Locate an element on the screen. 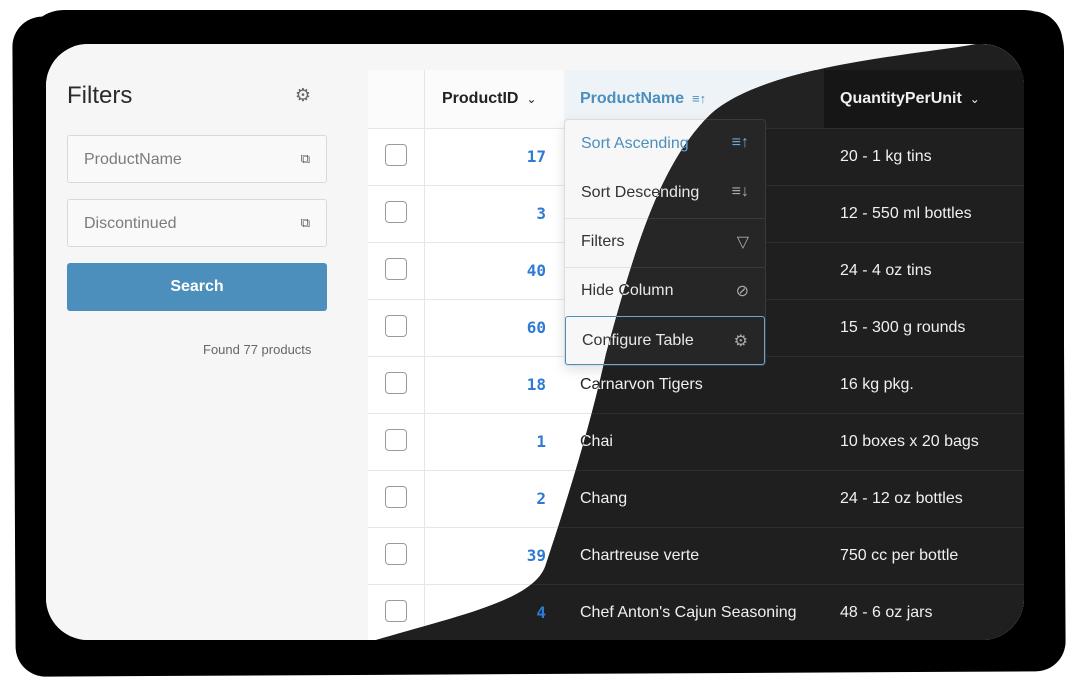 Image resolution: width=1069 pixels, height=684 pixels. product-id: 1 is located at coordinates (541, 441).